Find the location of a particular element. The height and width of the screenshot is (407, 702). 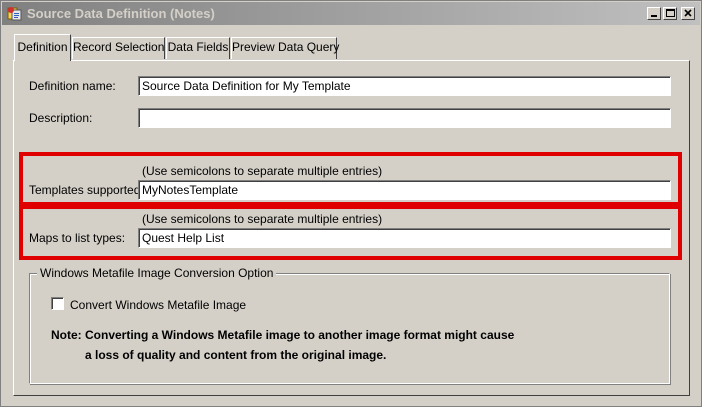

convert-metafile-checkbox is located at coordinates (57, 303).